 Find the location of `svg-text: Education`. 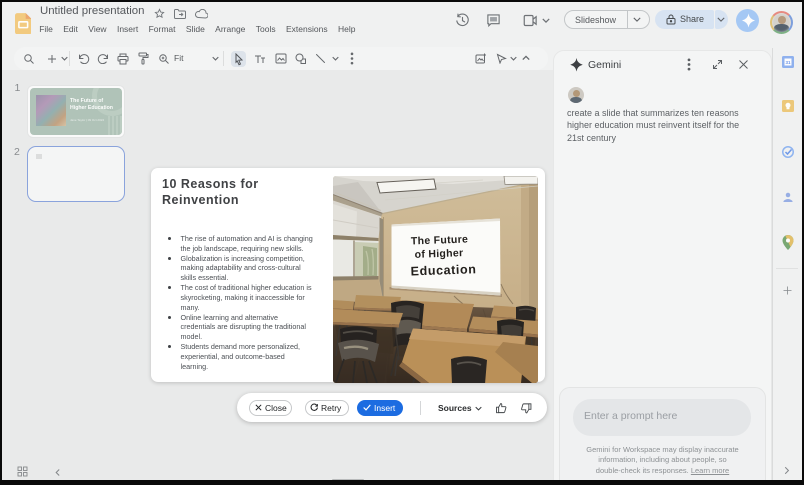

svg-text: Education is located at coordinates (443, 270).